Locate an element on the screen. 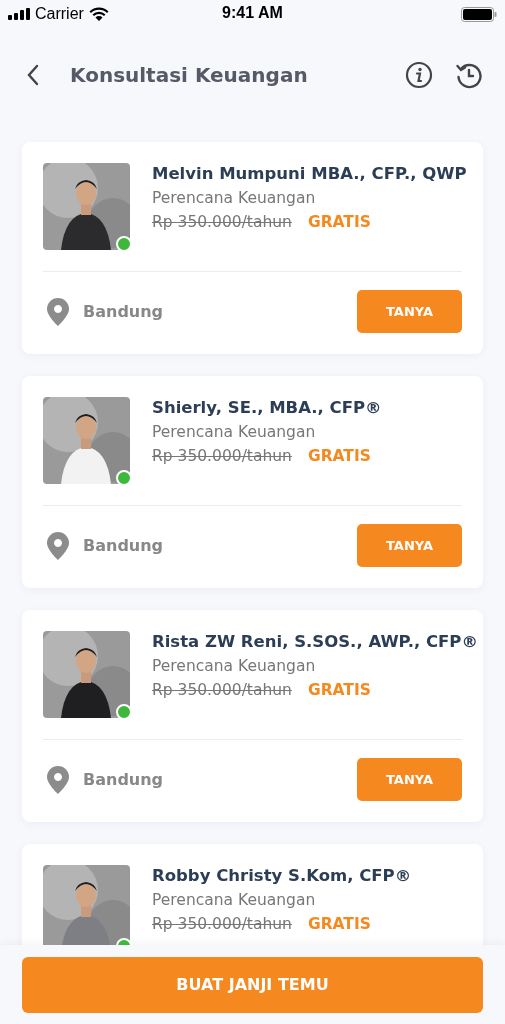  advisor-card: Robby Christy S.Kom, CFP® Perencana Keuangan Rp 350.000/tahun GRATIS is located at coordinates (252, 894).